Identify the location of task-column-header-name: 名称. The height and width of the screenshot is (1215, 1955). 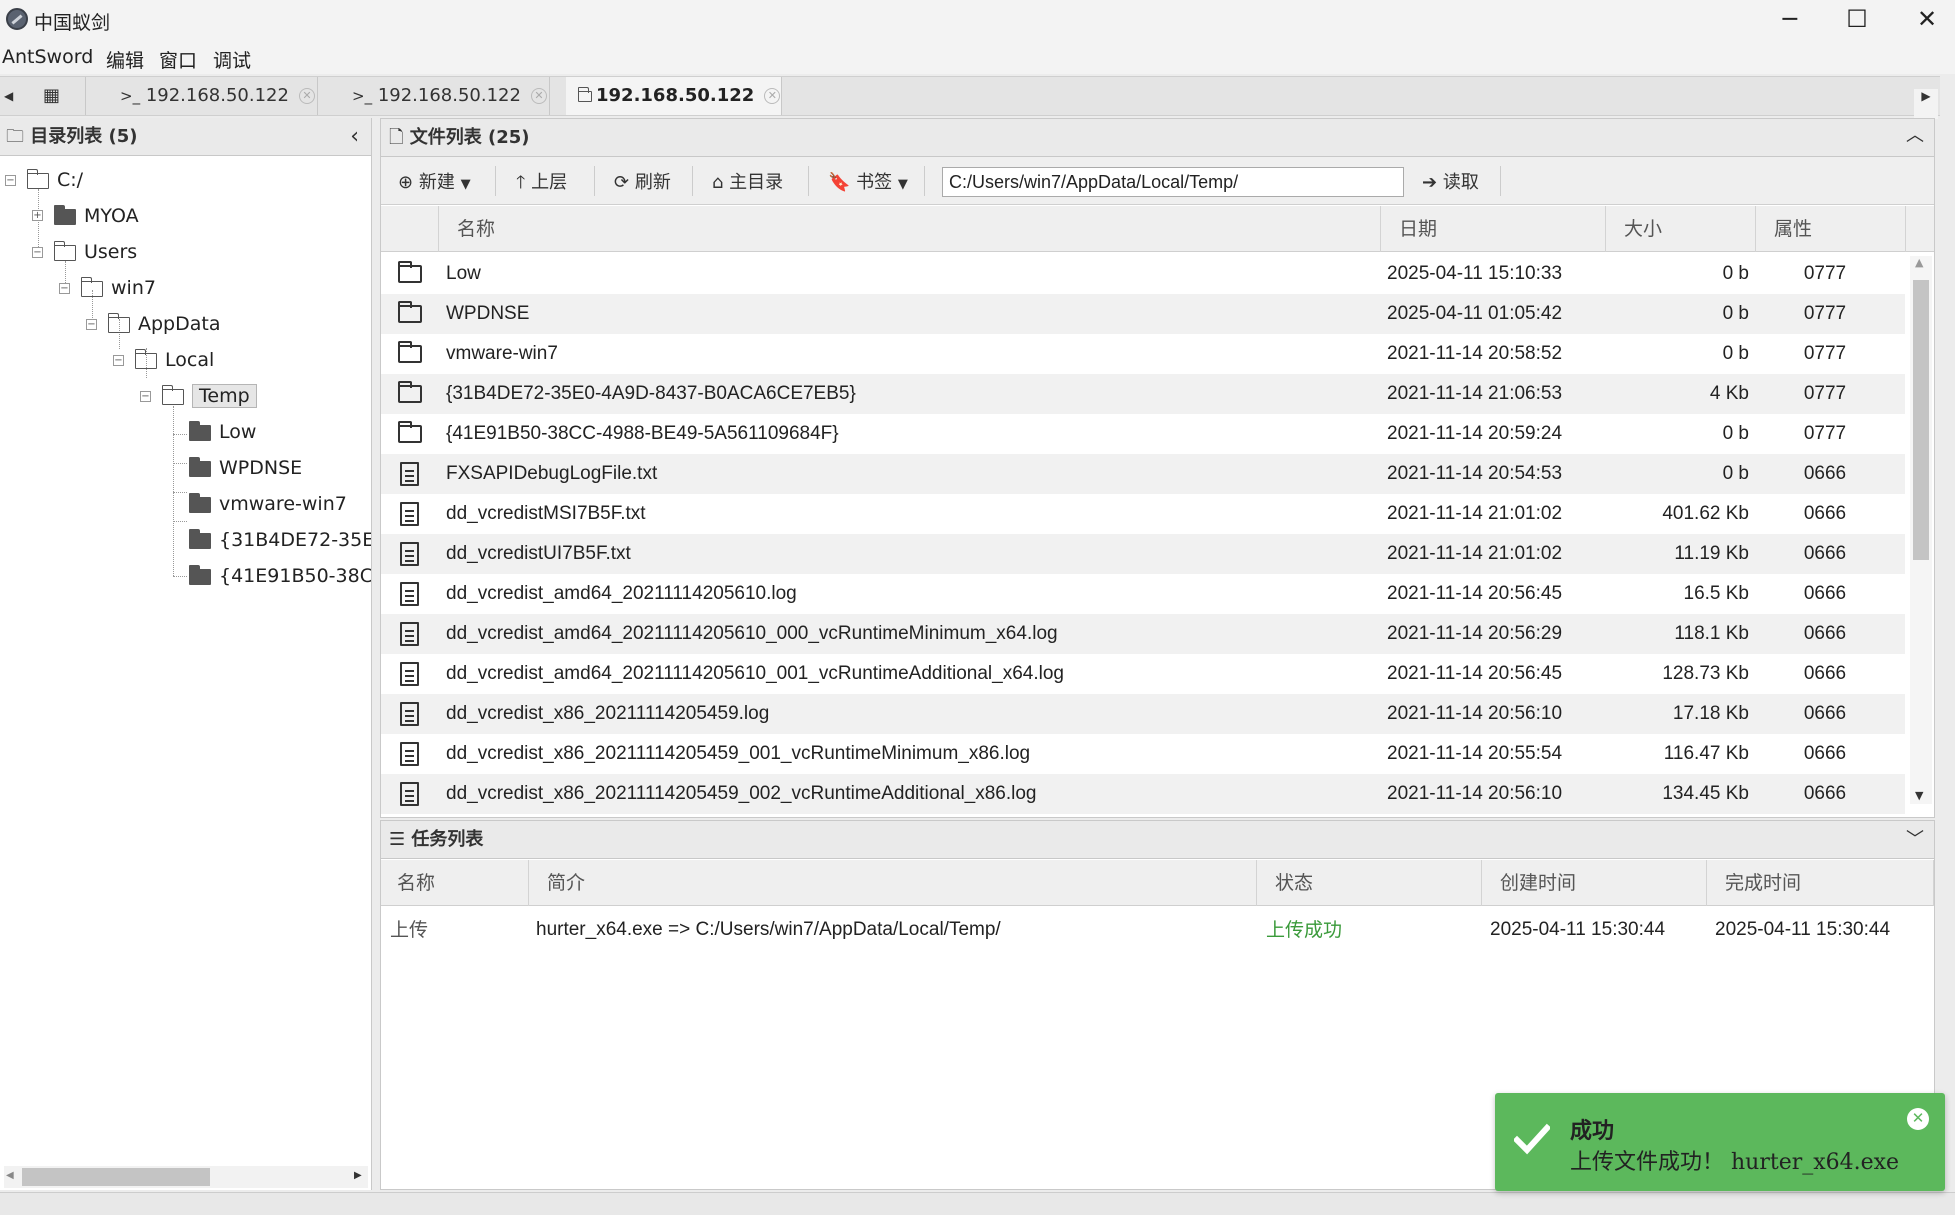
(455, 883).